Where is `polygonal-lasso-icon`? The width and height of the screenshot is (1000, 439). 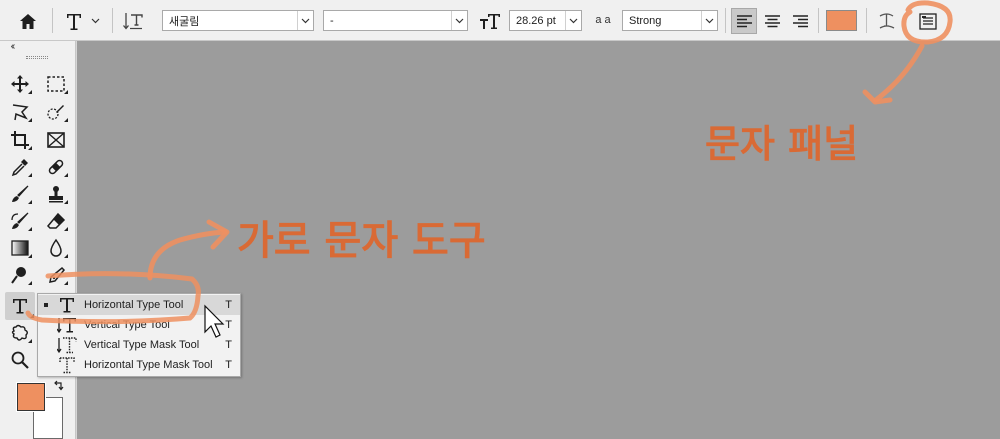 polygonal-lasso-icon is located at coordinates (20, 112).